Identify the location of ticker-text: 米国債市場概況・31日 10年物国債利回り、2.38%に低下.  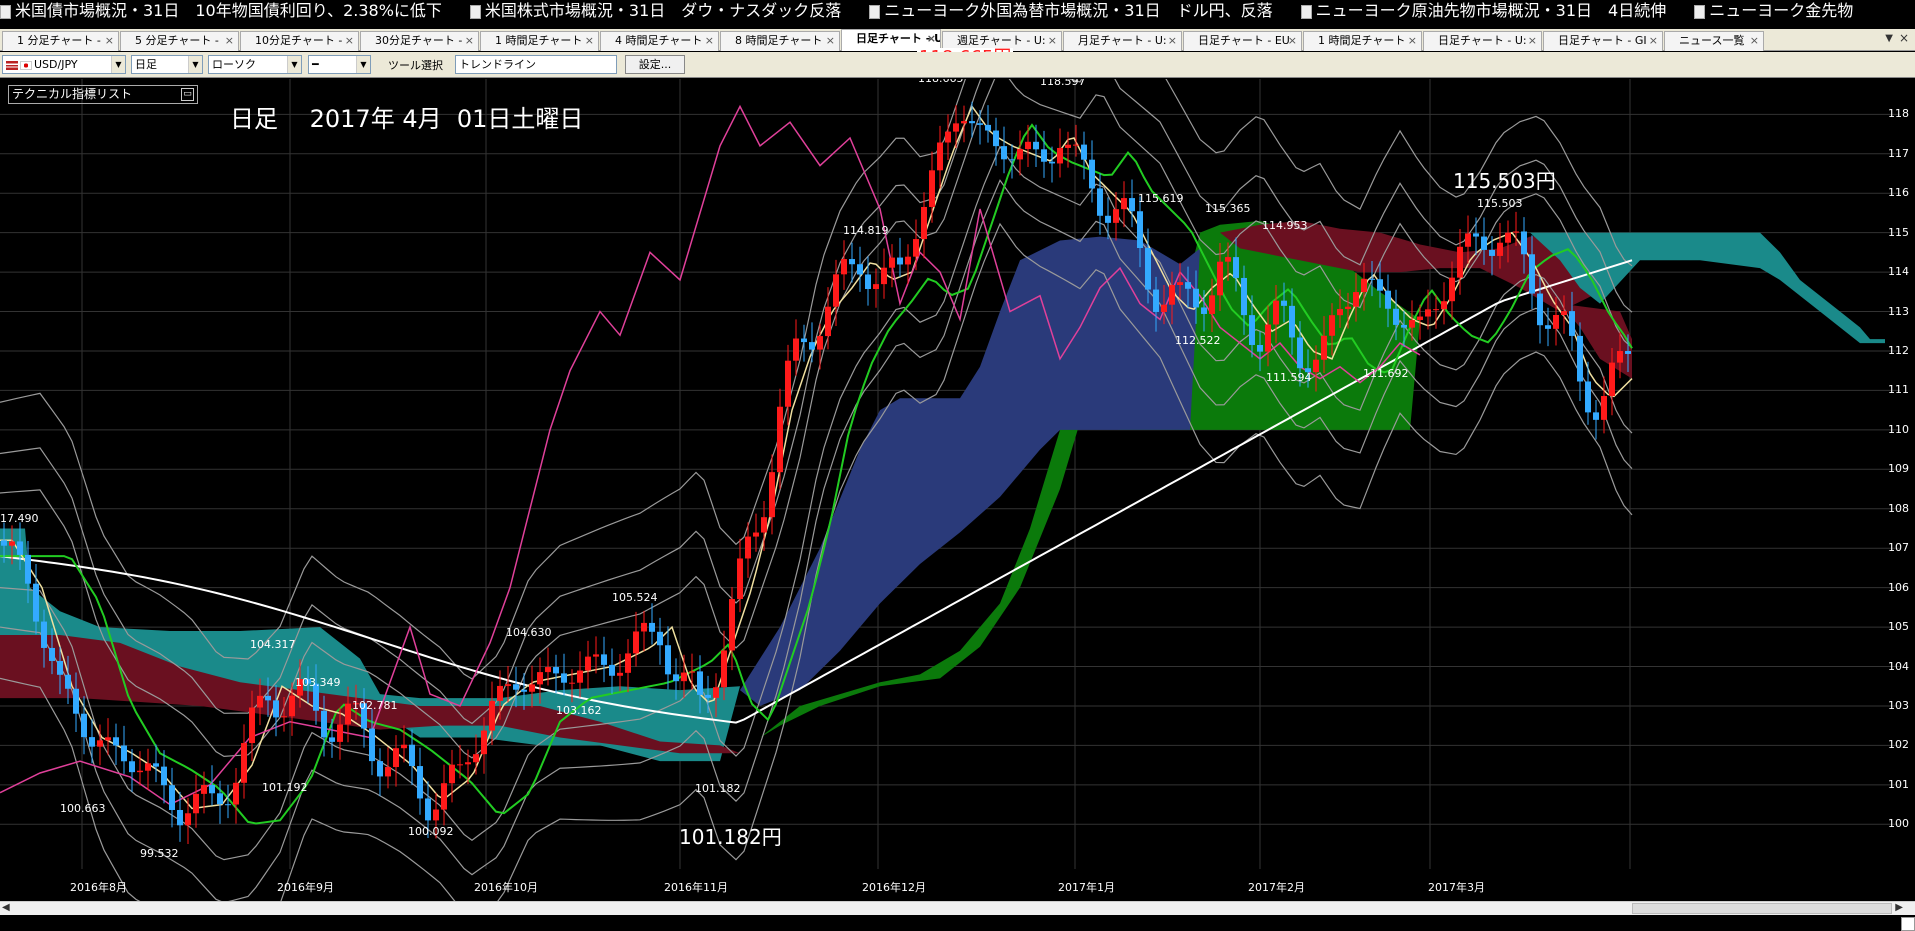
(228, 10).